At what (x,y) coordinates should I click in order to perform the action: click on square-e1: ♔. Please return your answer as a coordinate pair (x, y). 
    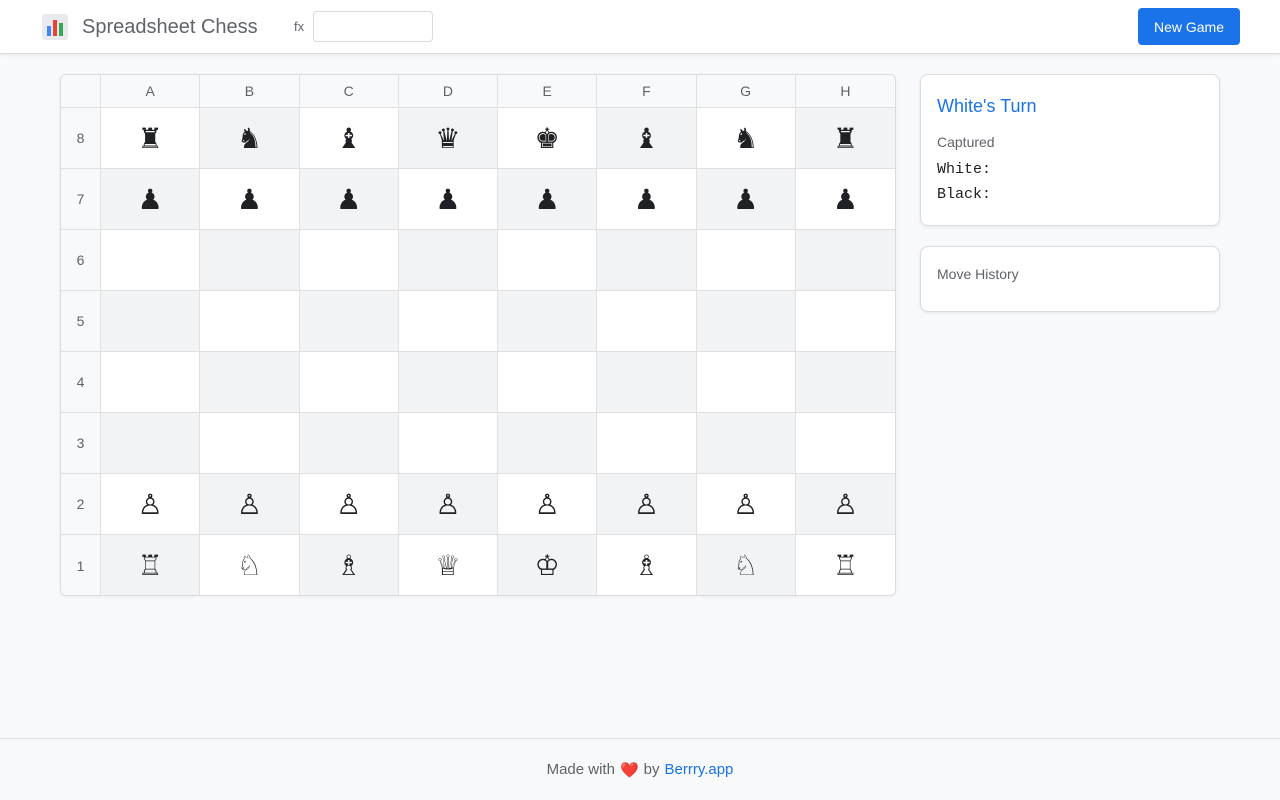
    Looking at the image, I should click on (548, 565).